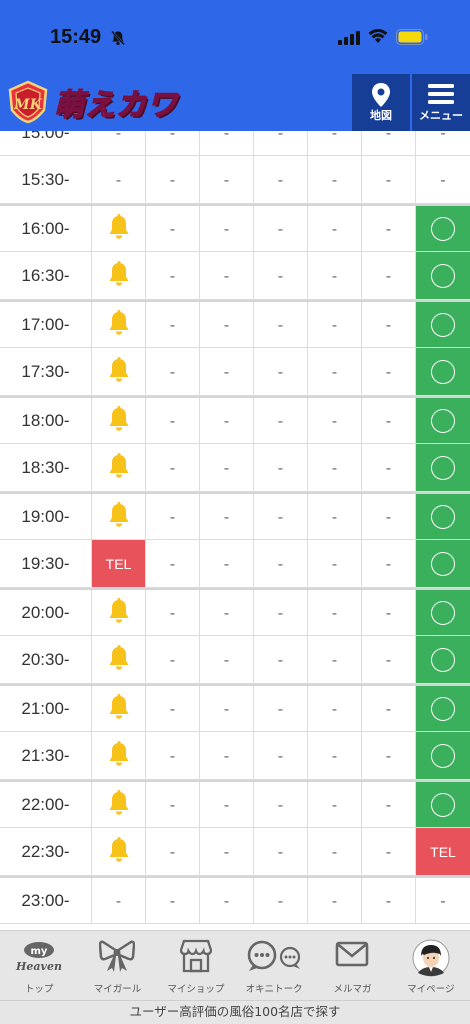 The width and height of the screenshot is (470, 1024). What do you see at coordinates (46, 659) in the screenshot?
I see `time-slot-label: 20:30-` at bounding box center [46, 659].